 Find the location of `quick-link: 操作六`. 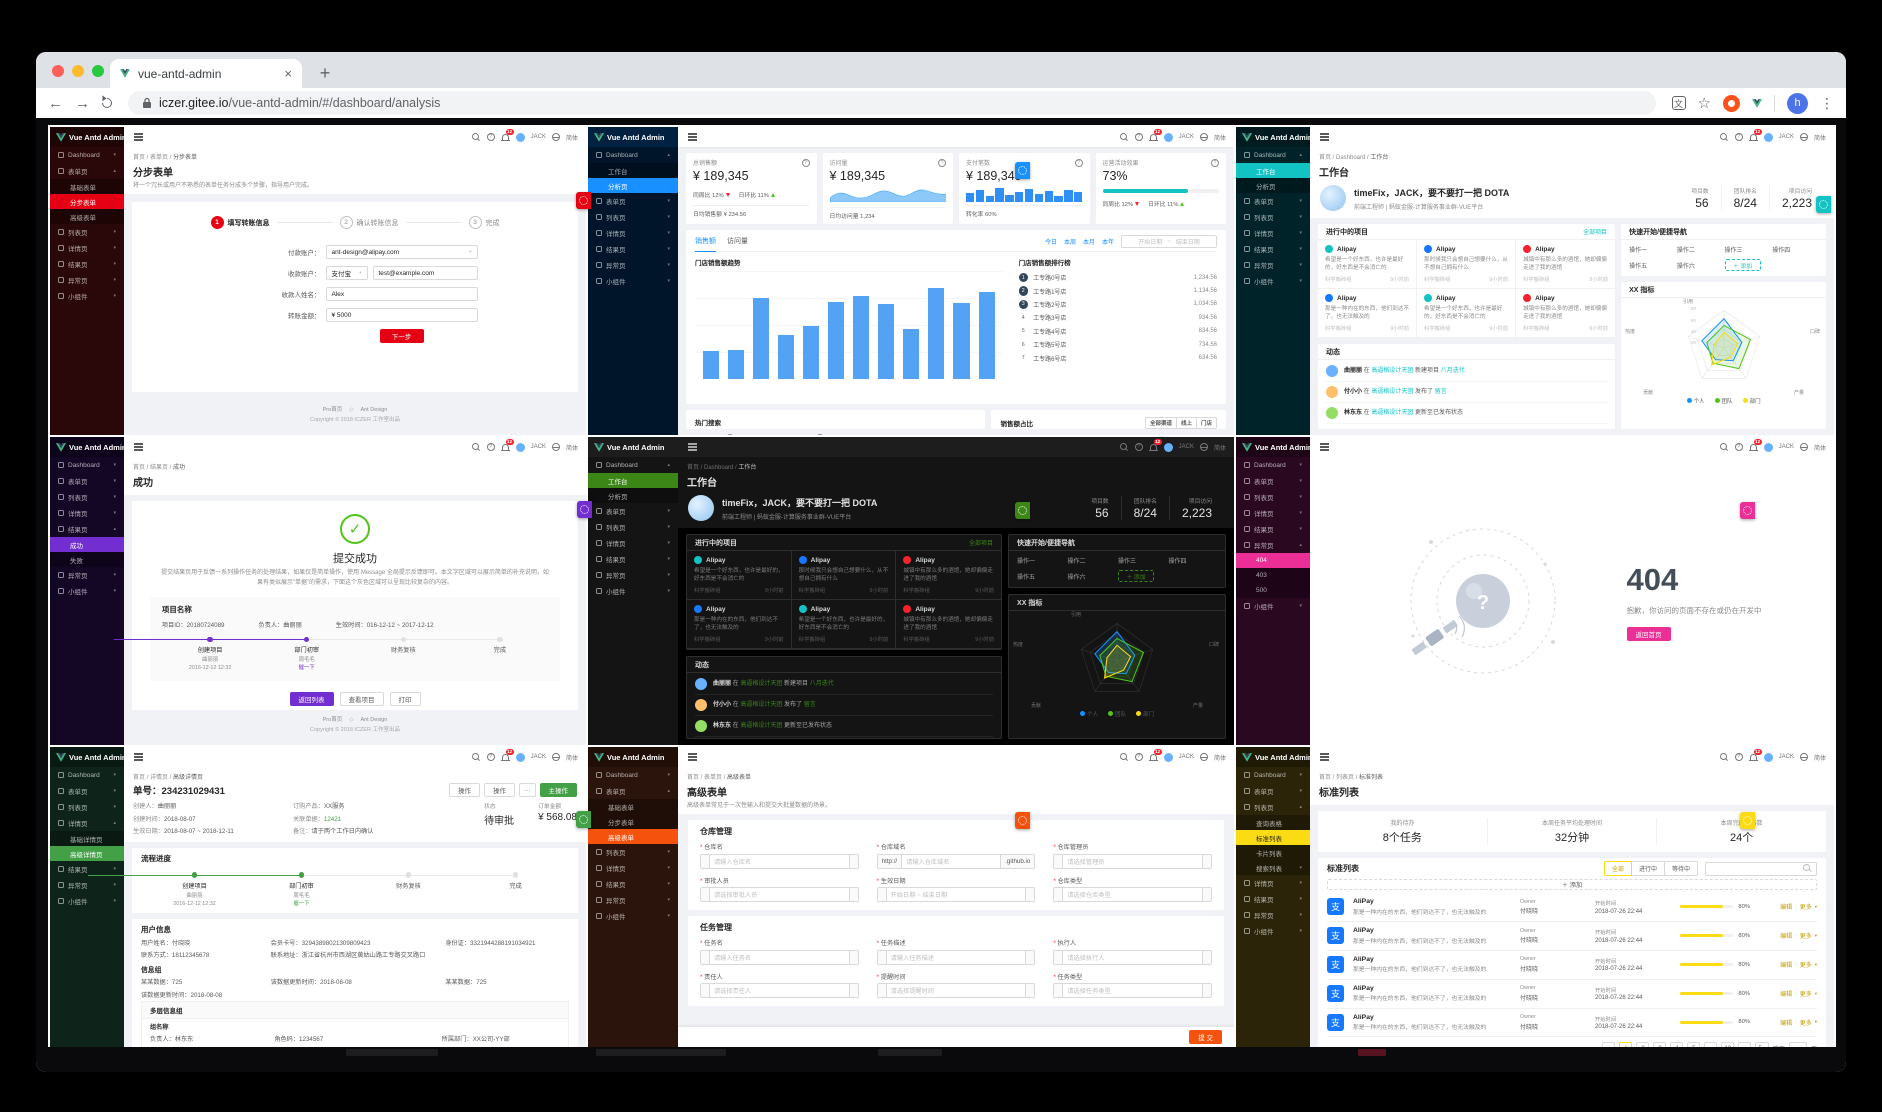

quick-link: 操作六 is located at coordinates (1700, 265).